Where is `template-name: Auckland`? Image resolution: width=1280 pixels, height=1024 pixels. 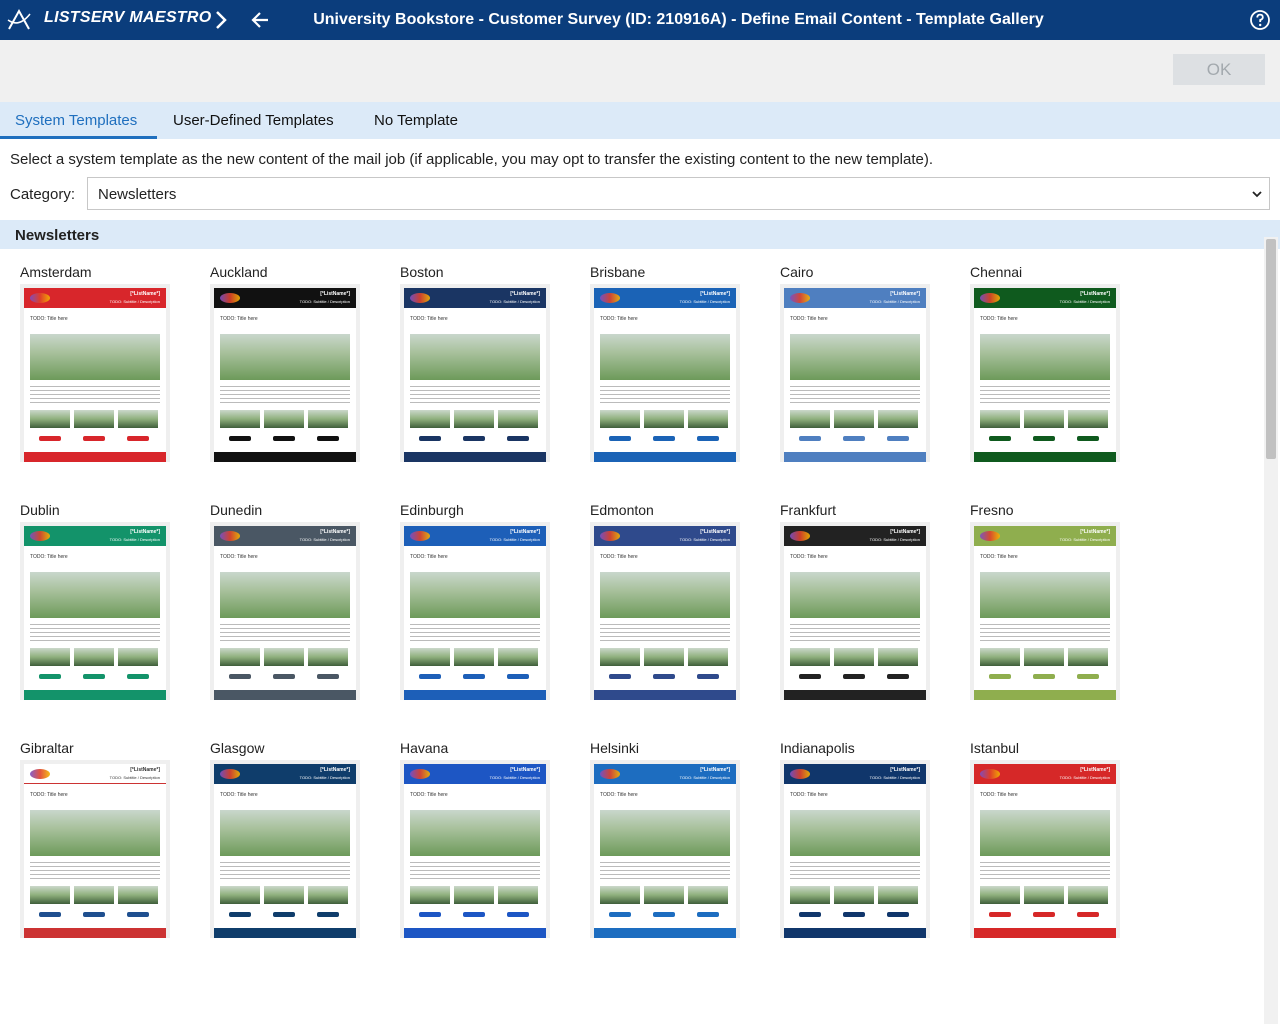 template-name: Auckland is located at coordinates (239, 272).